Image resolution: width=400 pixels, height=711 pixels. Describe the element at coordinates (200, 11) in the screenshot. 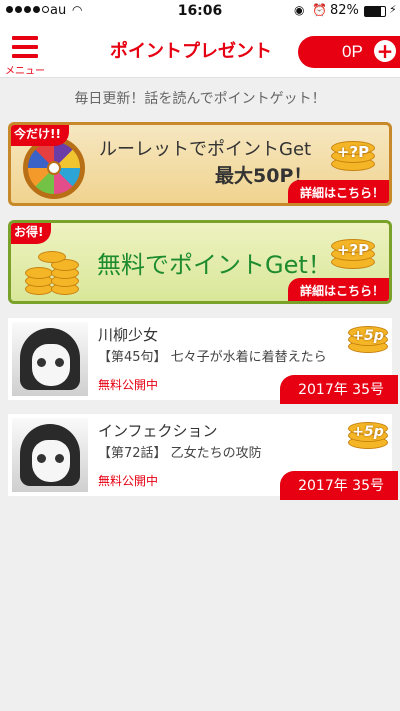

I see `status-bar: au ◠ 16:06 ◉ ⏰ 82% ⚡` at that location.